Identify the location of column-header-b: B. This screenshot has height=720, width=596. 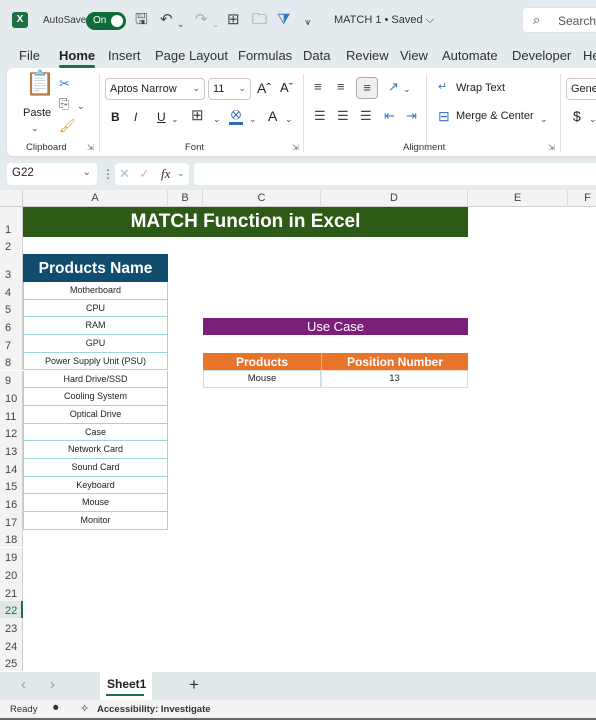
(185, 198).